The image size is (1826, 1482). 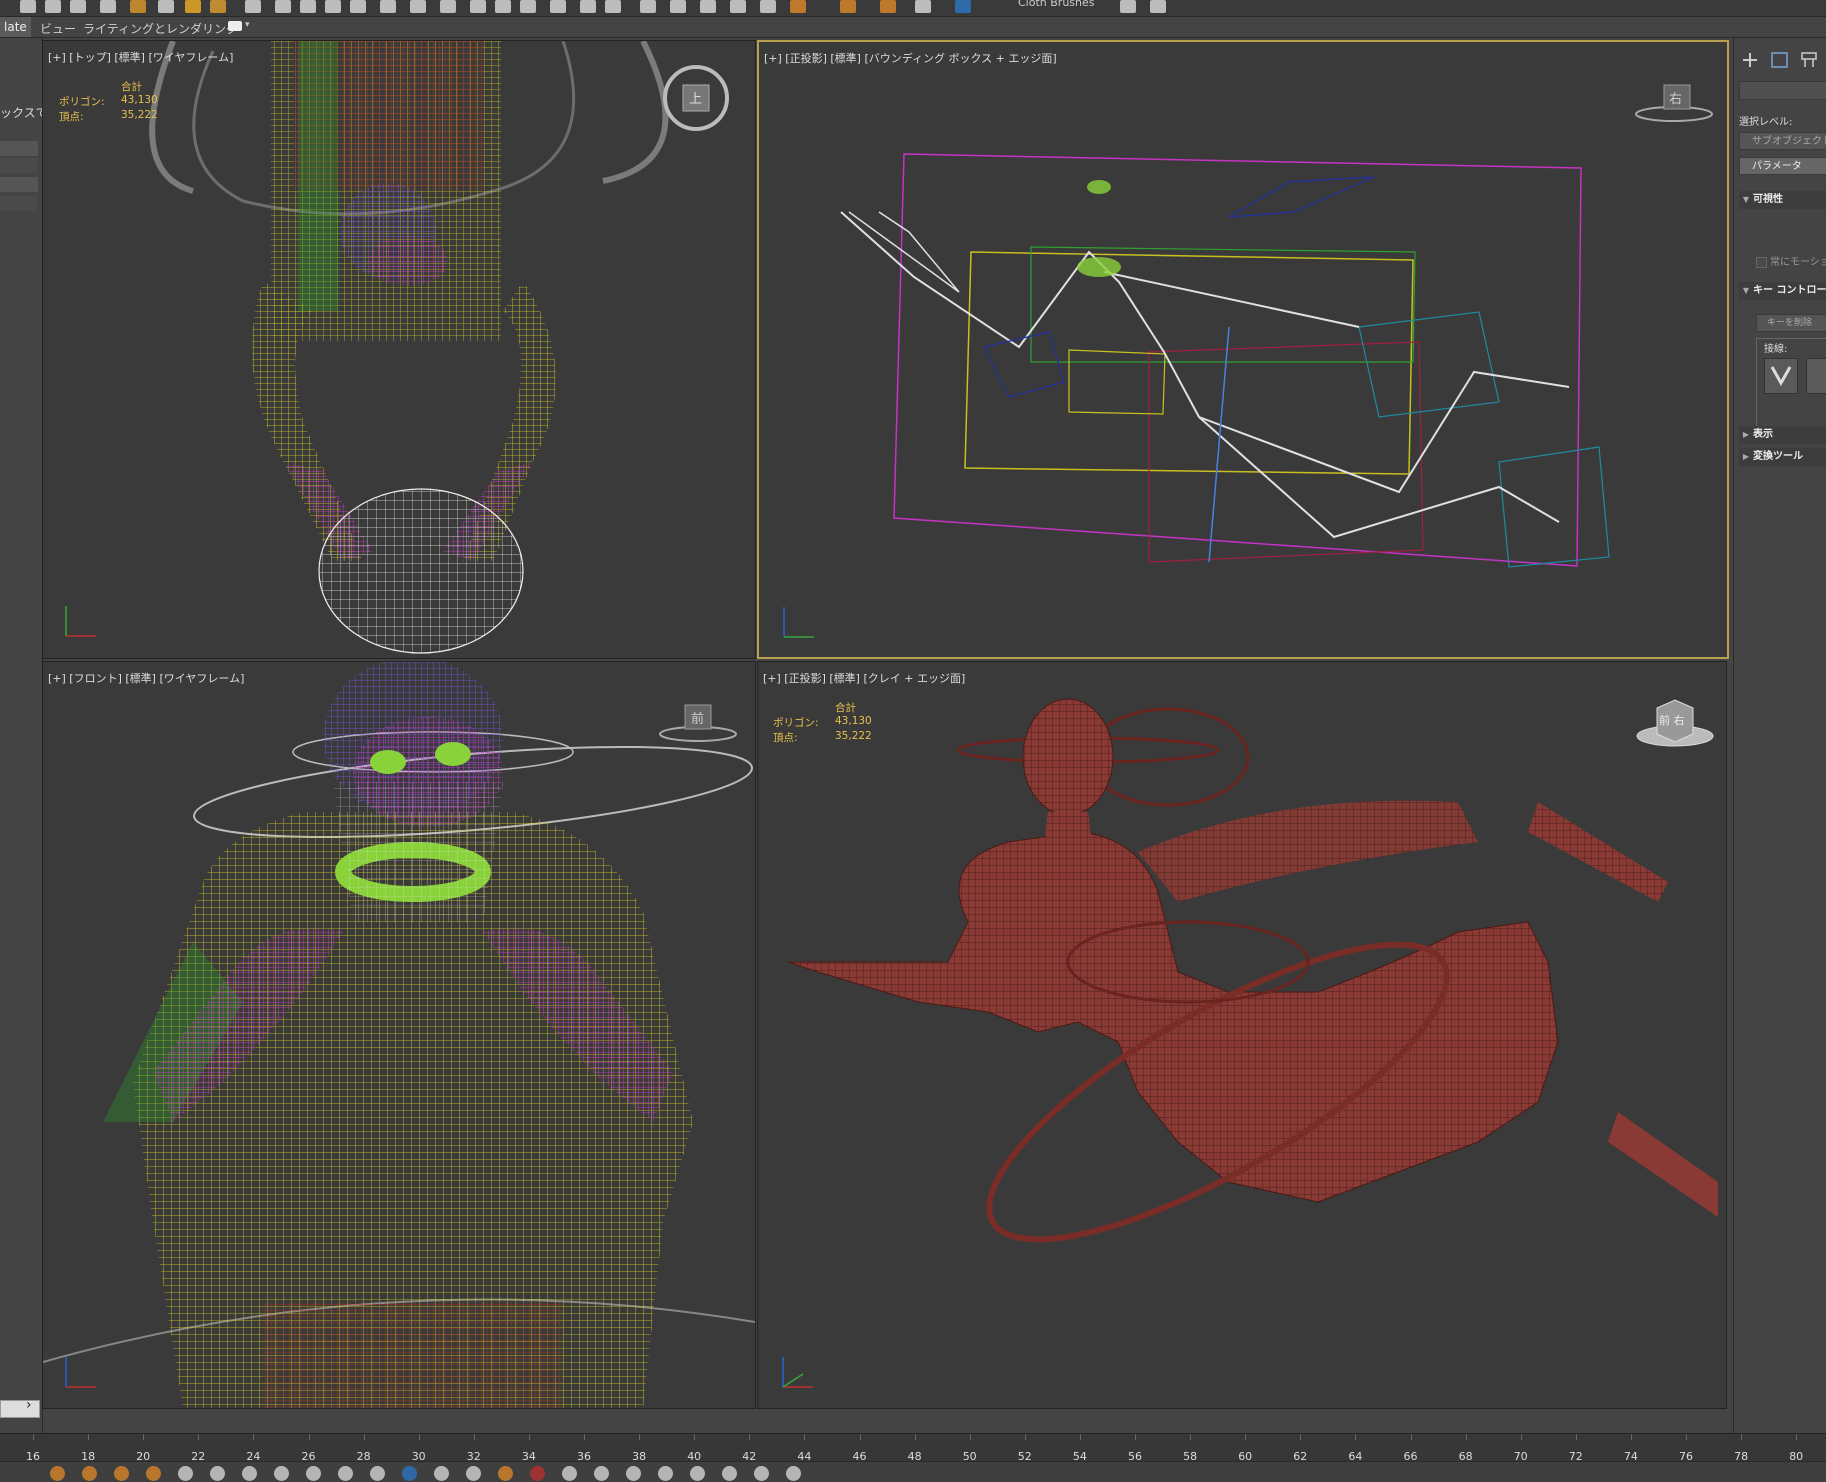 What do you see at coordinates (1782, 435) in the screenshot?
I see `display-rollout: ▶ 表示` at bounding box center [1782, 435].